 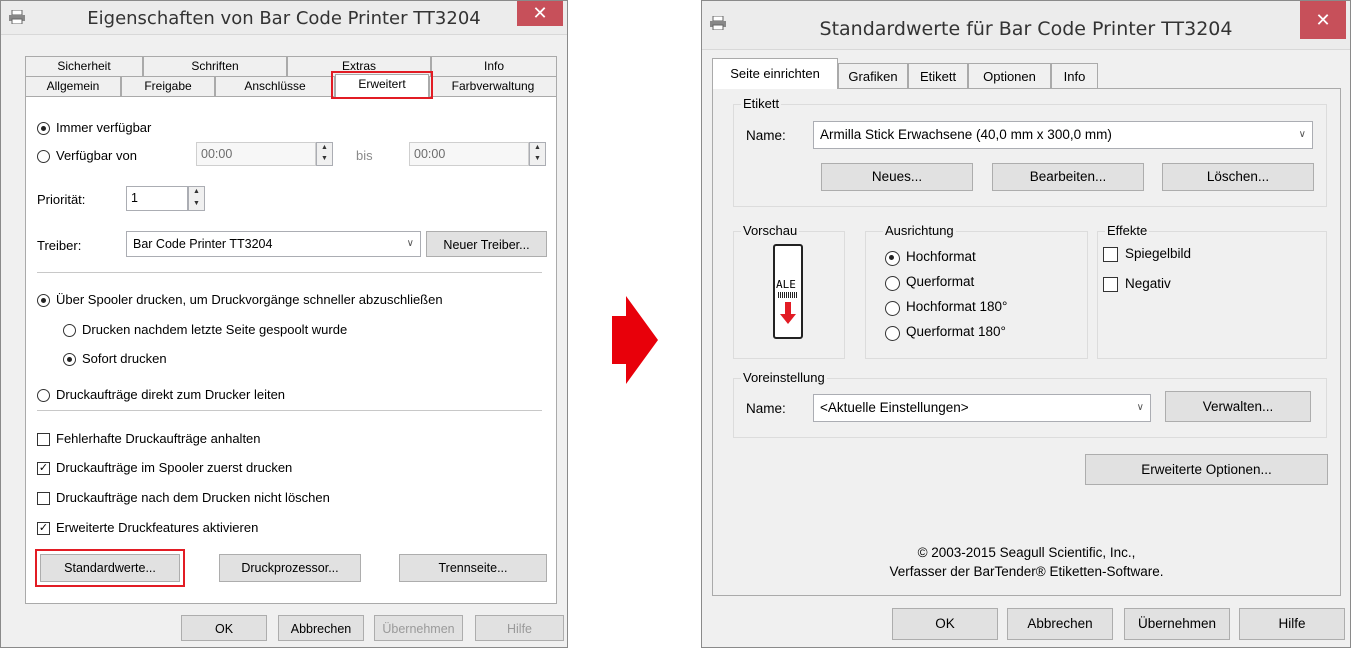 I want to click on tab-etikett: Etikett, so click(x=938, y=76).